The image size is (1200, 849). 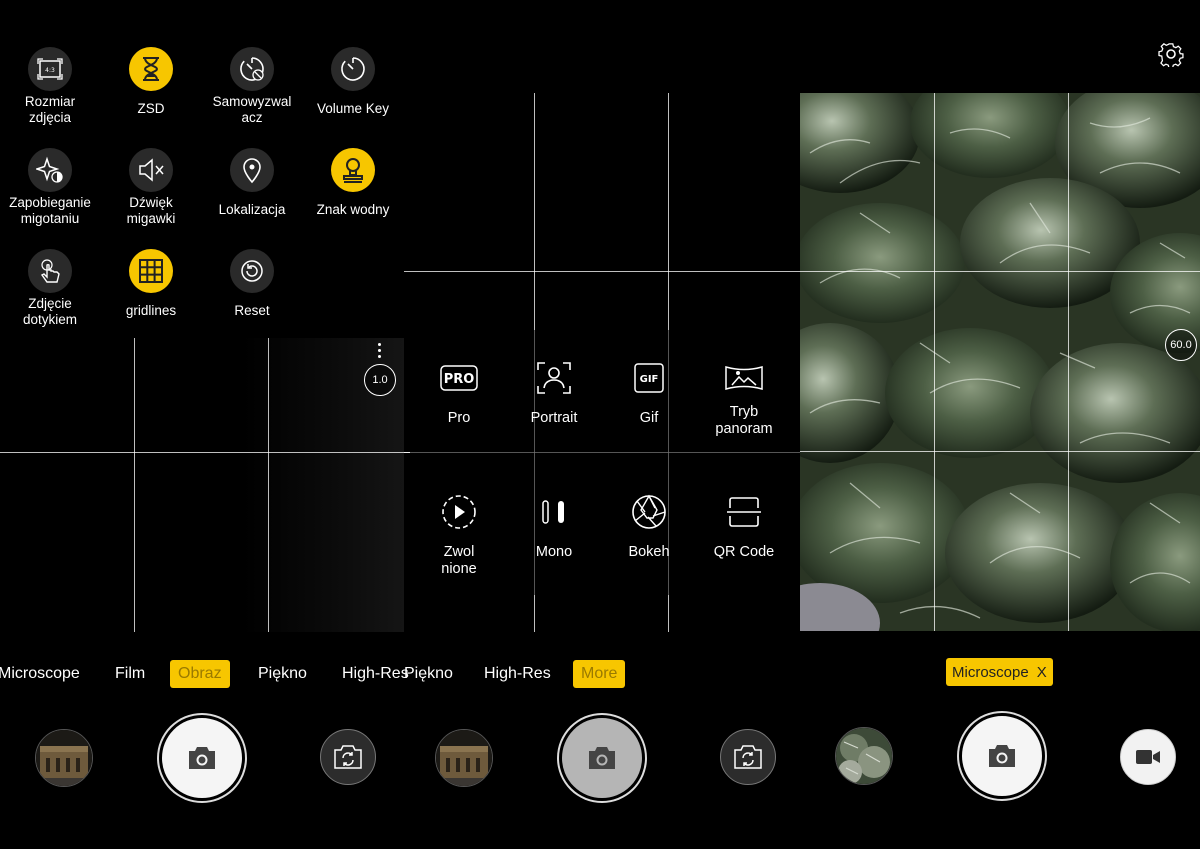 What do you see at coordinates (380, 380) in the screenshot?
I see `zoom-indicator-left: 1.0` at bounding box center [380, 380].